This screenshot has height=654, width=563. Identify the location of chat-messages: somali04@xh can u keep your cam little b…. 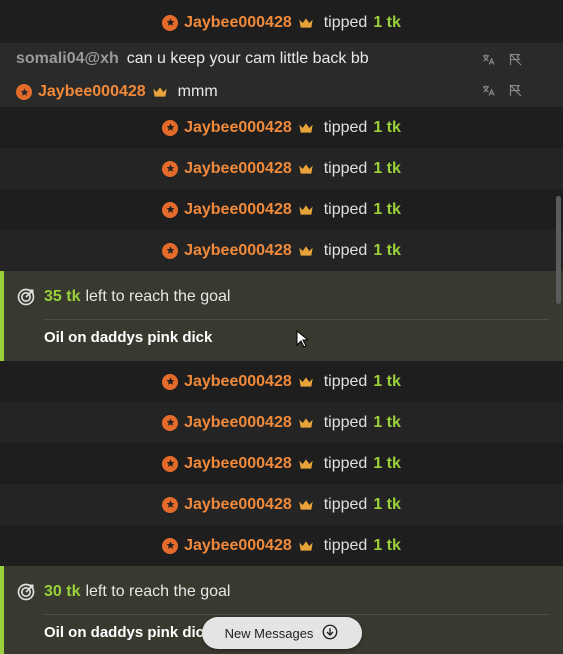
(281, 75).